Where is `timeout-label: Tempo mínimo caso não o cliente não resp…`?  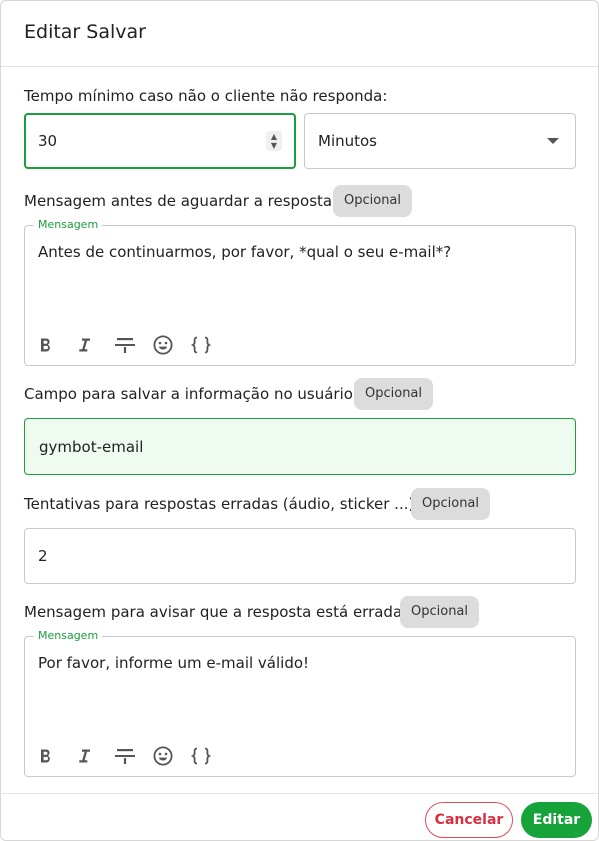
timeout-label: Tempo mínimo caso não o cliente não resp… is located at coordinates (206, 96).